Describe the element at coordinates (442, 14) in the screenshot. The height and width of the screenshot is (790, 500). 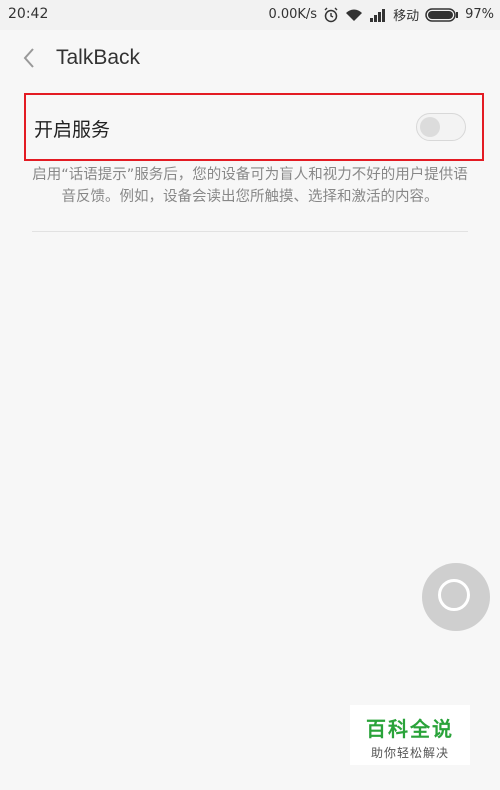
I see `battery-icon` at that location.